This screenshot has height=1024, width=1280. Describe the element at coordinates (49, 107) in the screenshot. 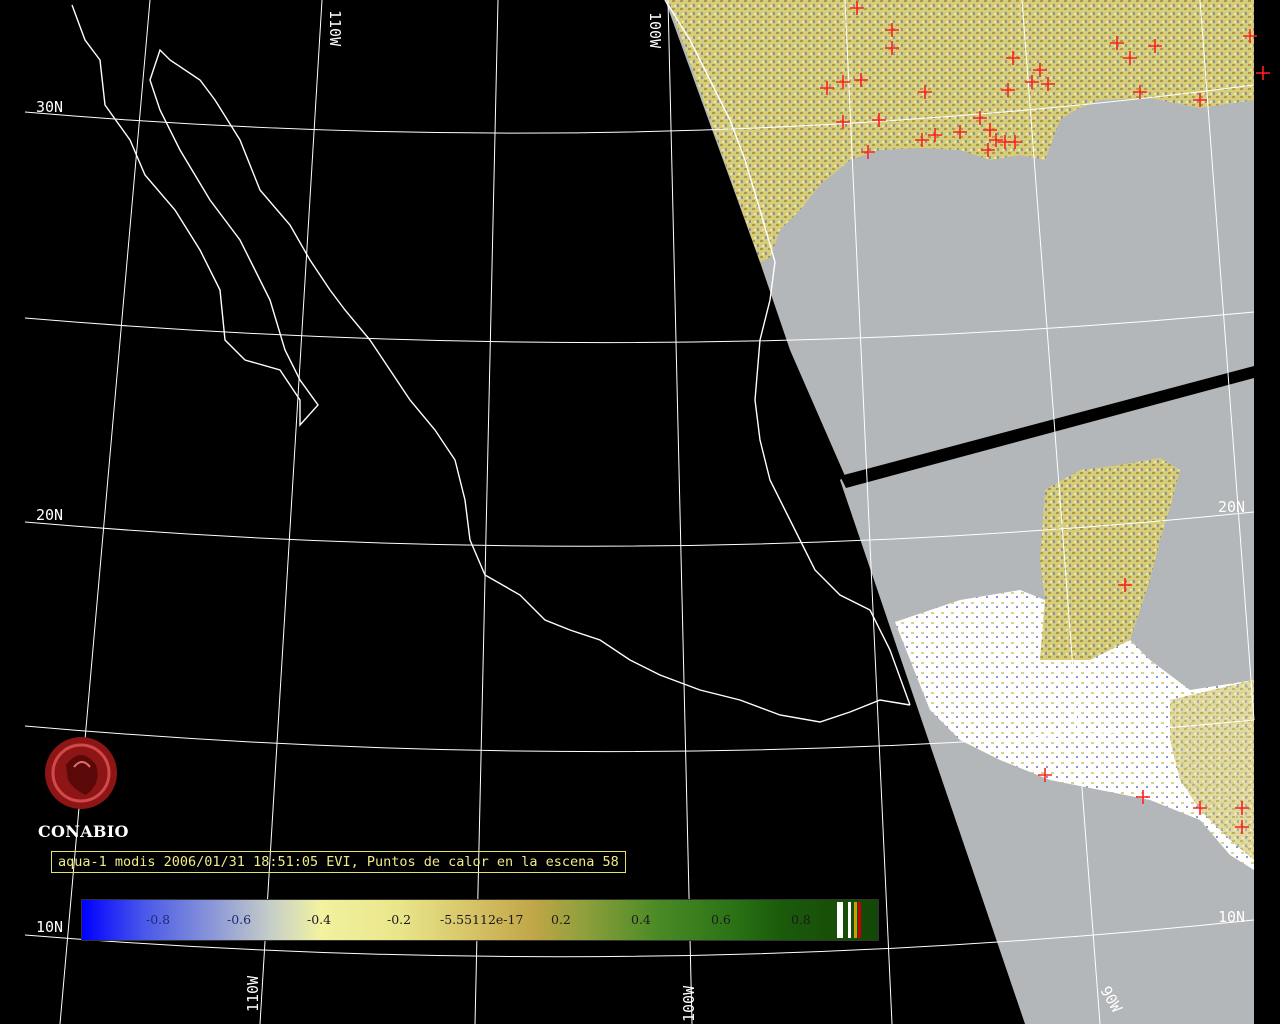

I see `label-30n: 30N` at that location.